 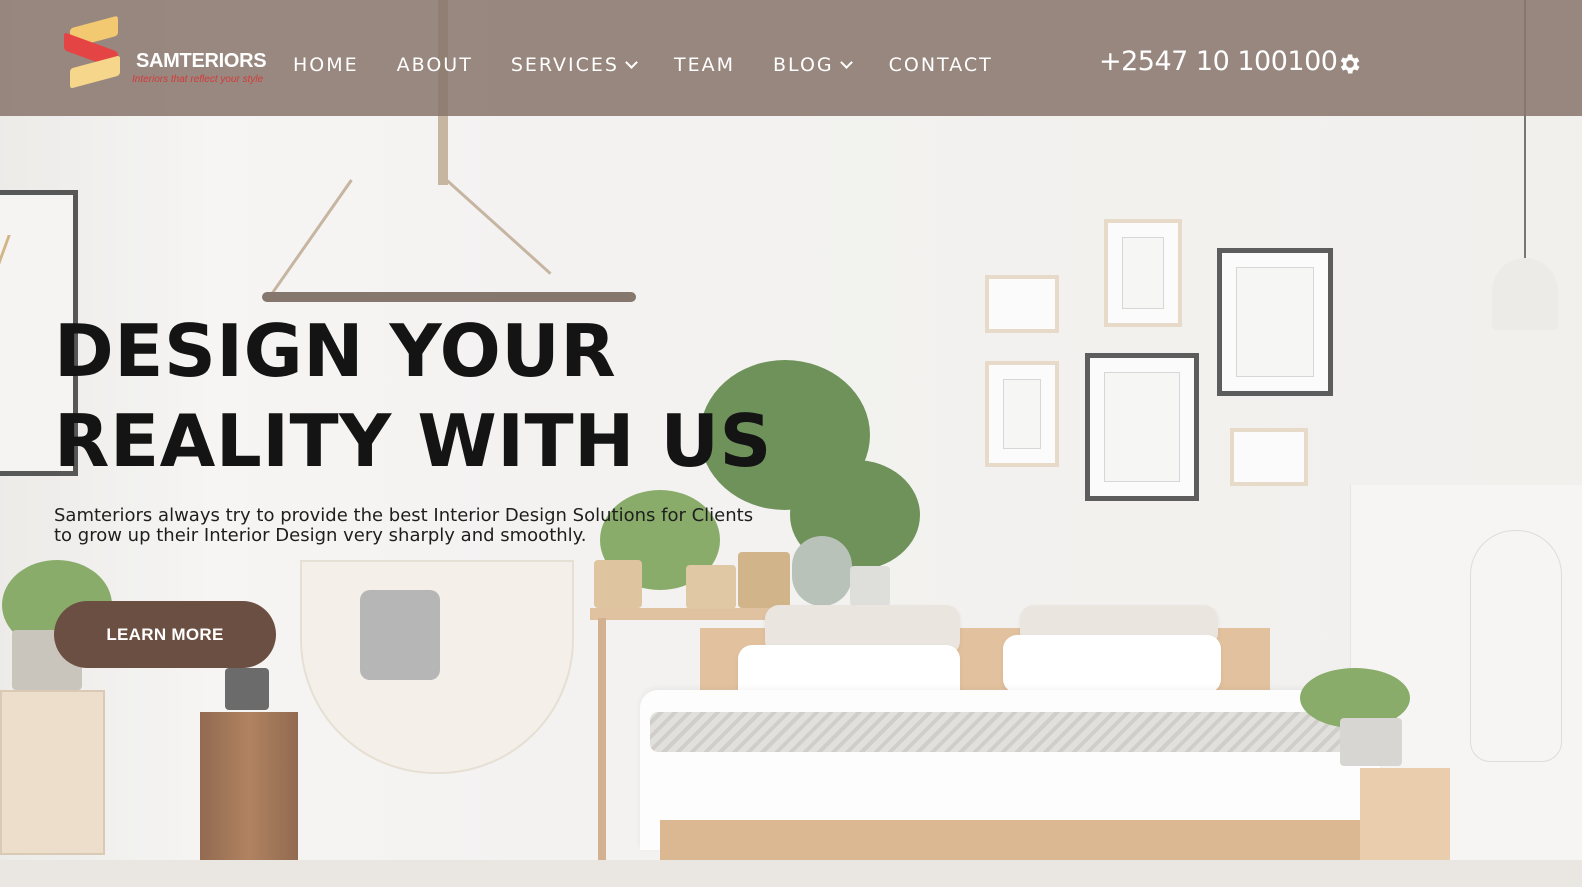 I want to click on nav-item-about: ABOUT, so click(x=435, y=65).